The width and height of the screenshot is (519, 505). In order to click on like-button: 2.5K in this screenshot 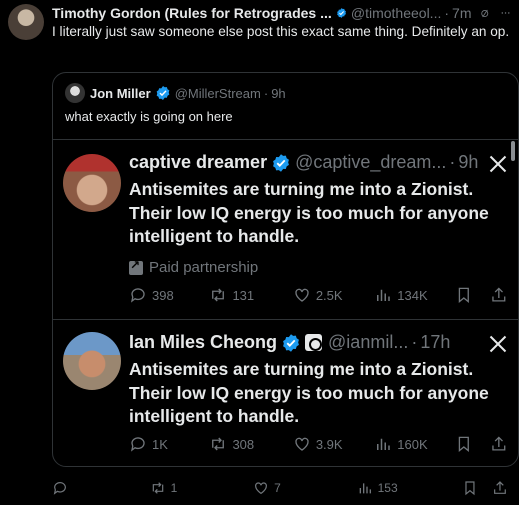, I will do `click(333, 295)`.